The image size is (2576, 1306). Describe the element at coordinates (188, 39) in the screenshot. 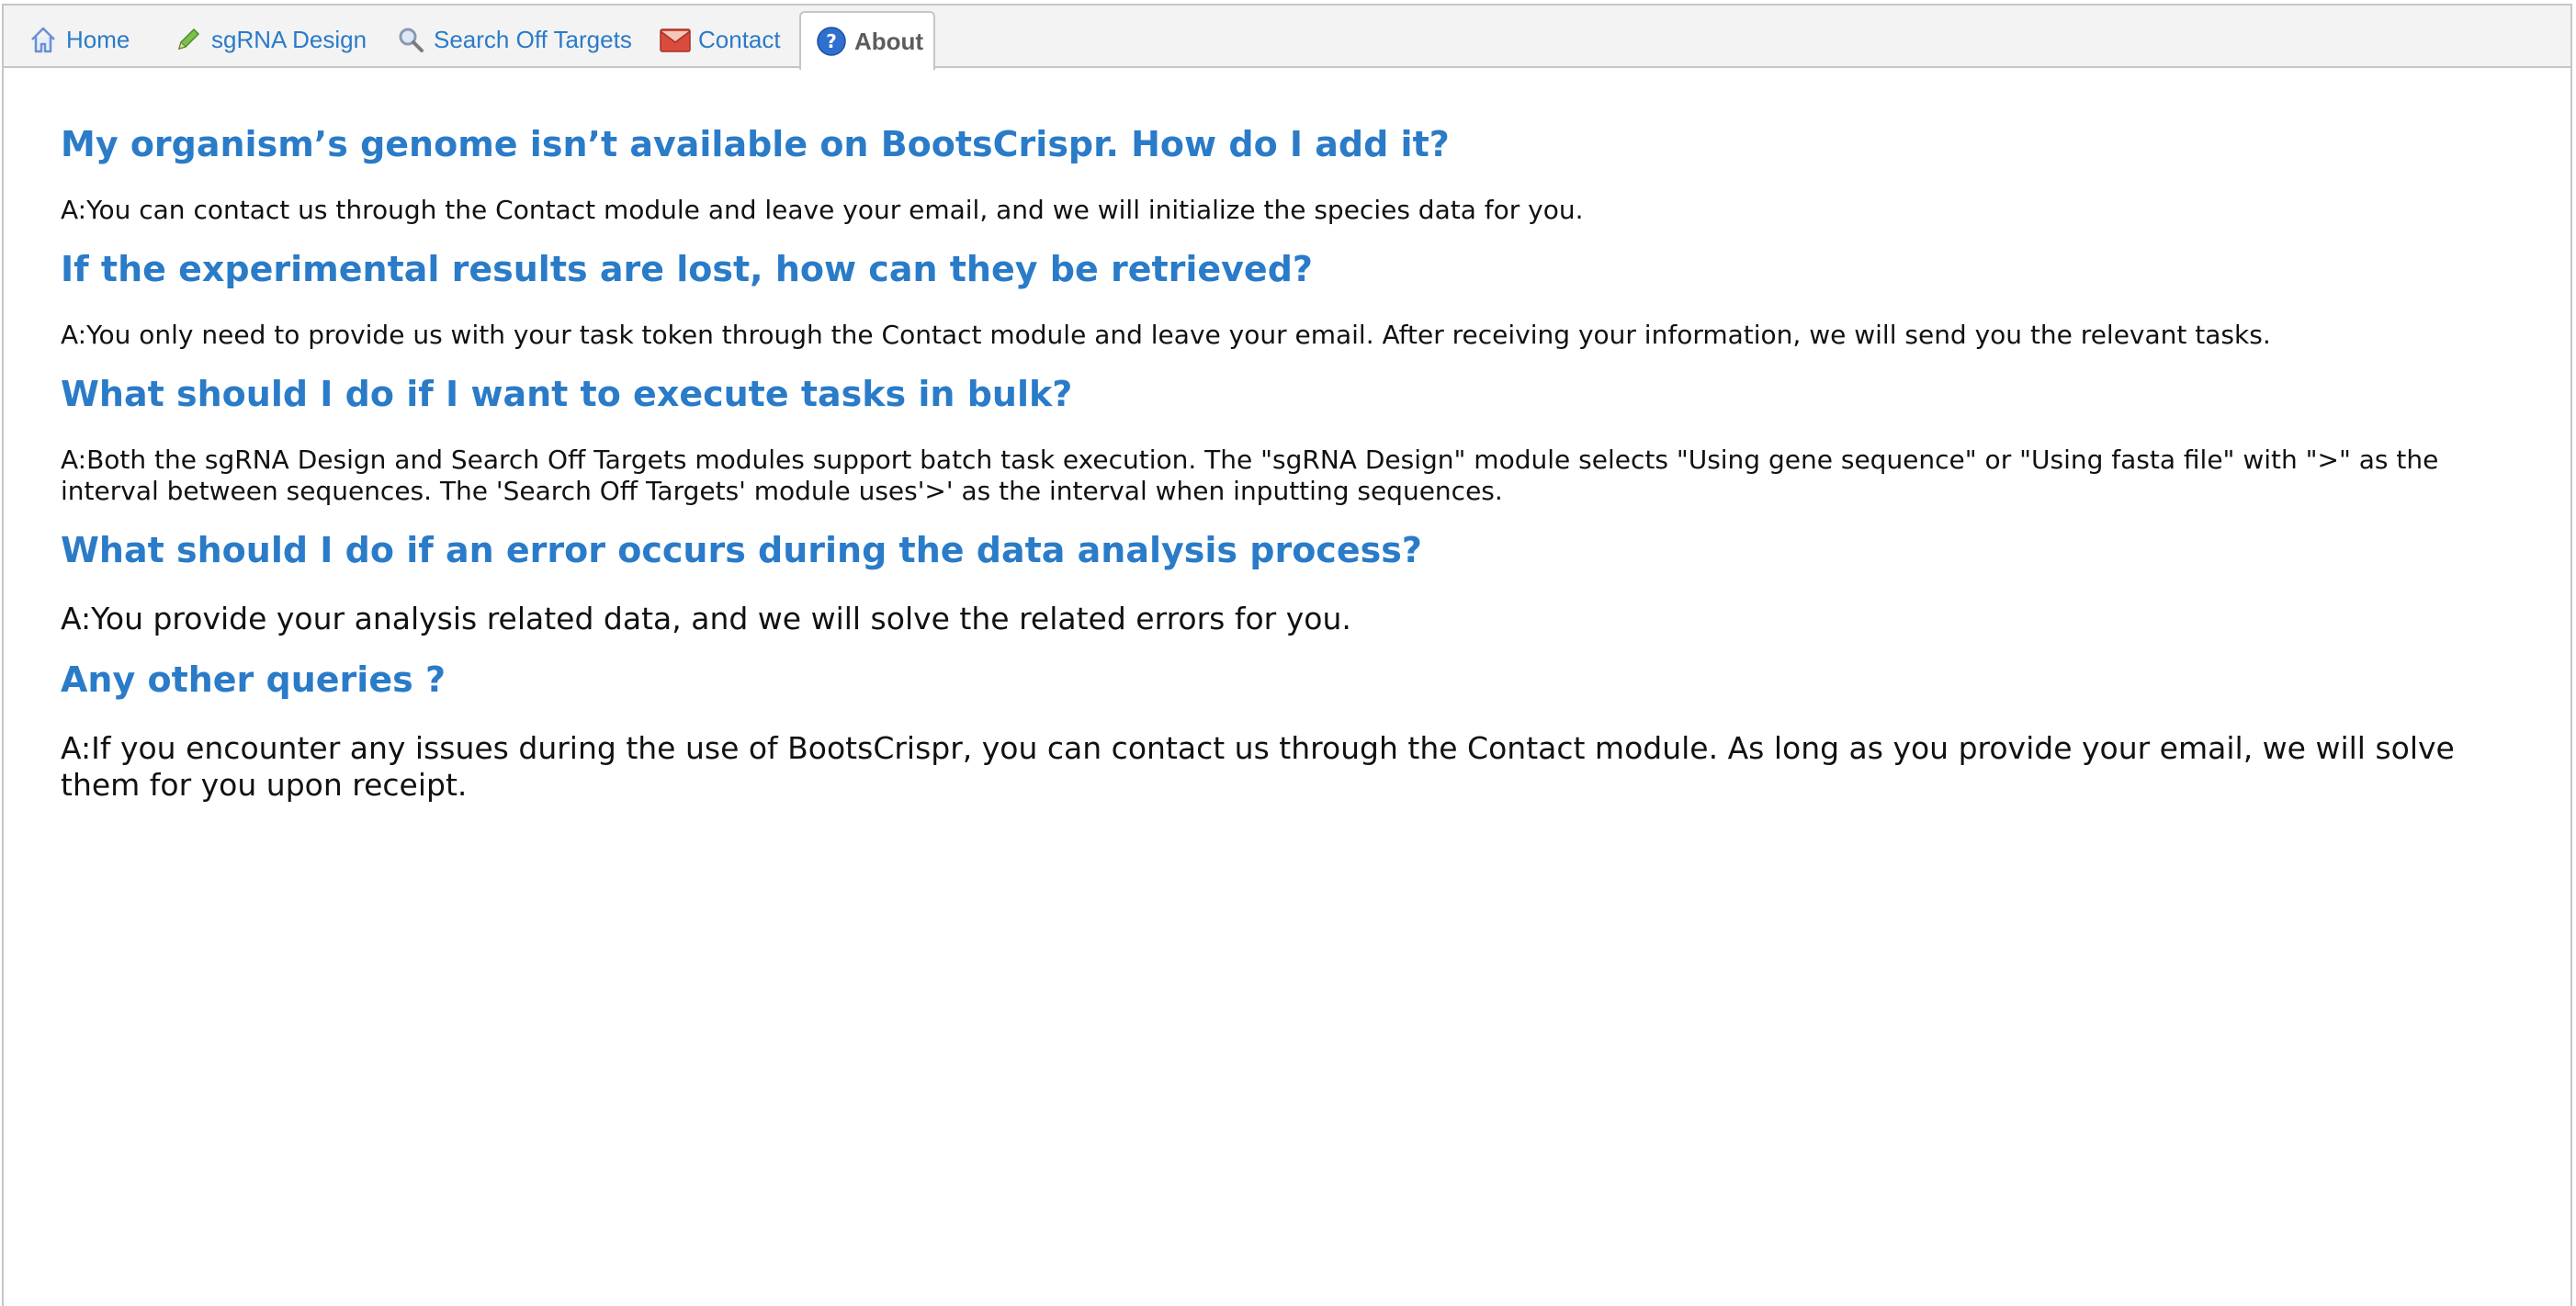

I see `pencil-icon` at that location.